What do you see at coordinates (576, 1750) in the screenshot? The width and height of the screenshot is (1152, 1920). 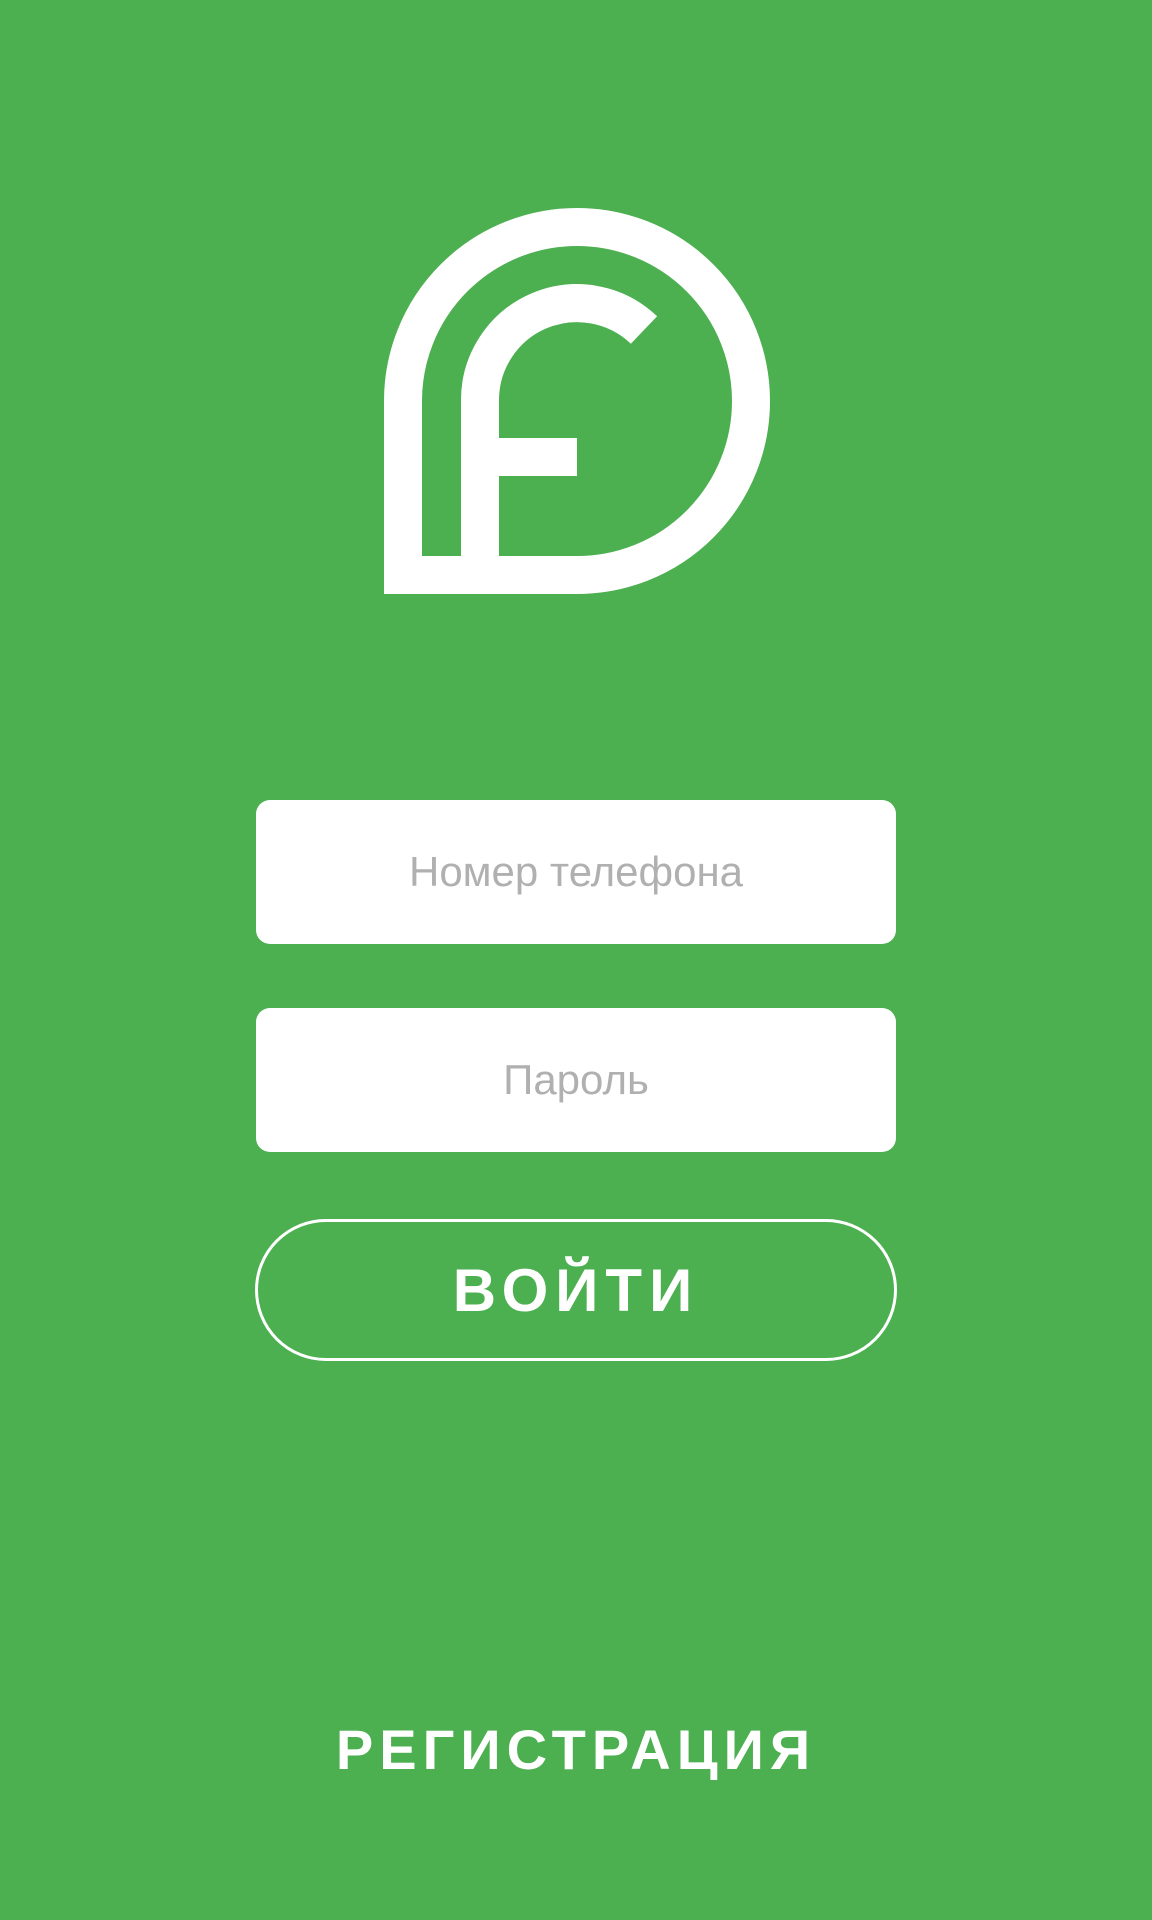 I see `register-link: РЕГИСТРАЦИЯ` at bounding box center [576, 1750].